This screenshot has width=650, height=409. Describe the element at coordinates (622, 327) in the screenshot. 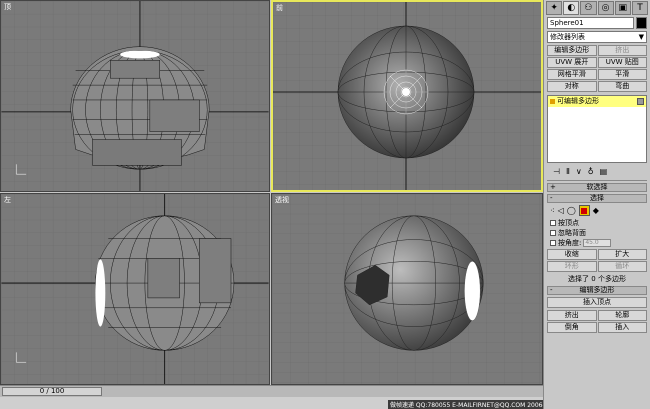

I see `inset-button: 插入` at that location.